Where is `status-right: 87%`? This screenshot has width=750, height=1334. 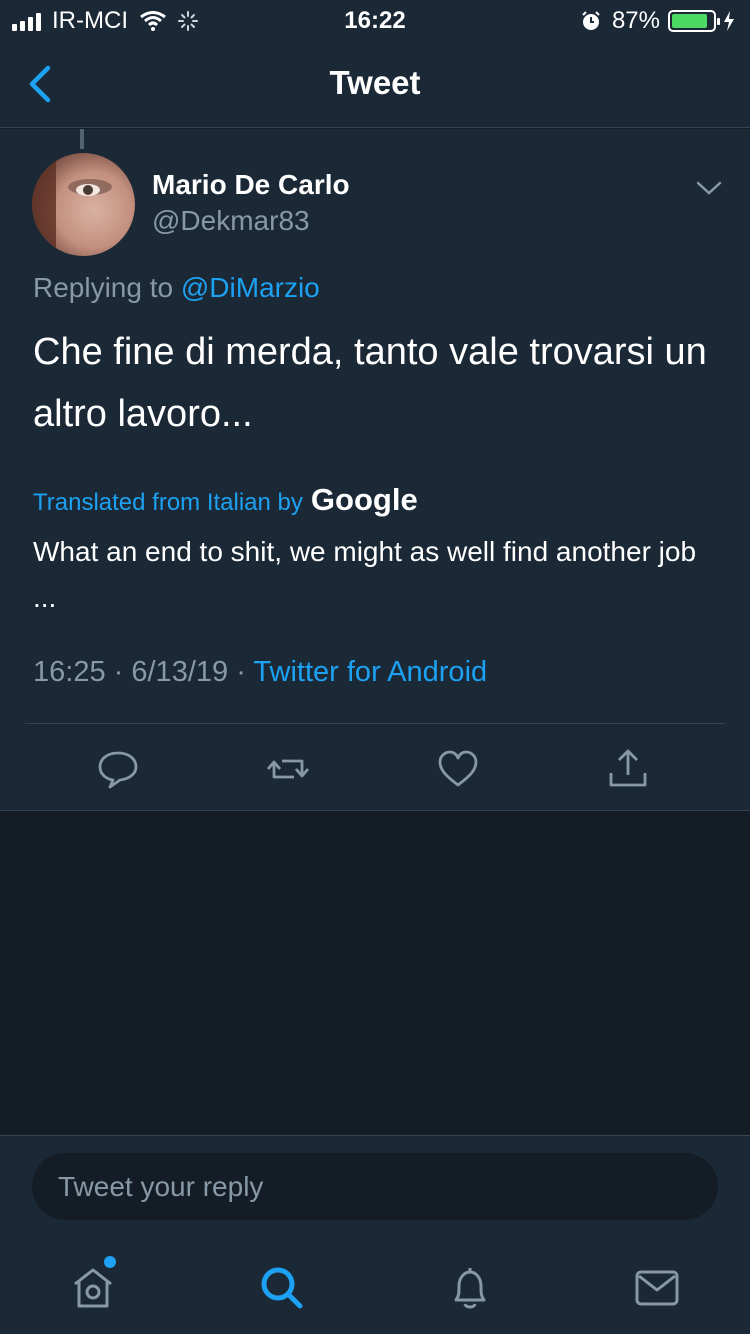
status-right: 87% is located at coordinates (658, 21).